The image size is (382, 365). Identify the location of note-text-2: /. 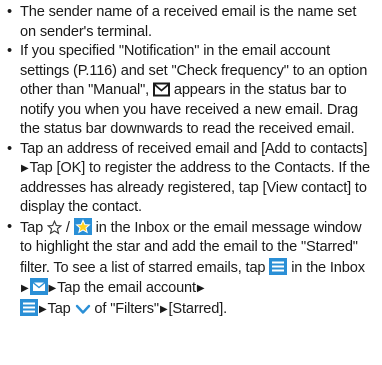
(67, 227).